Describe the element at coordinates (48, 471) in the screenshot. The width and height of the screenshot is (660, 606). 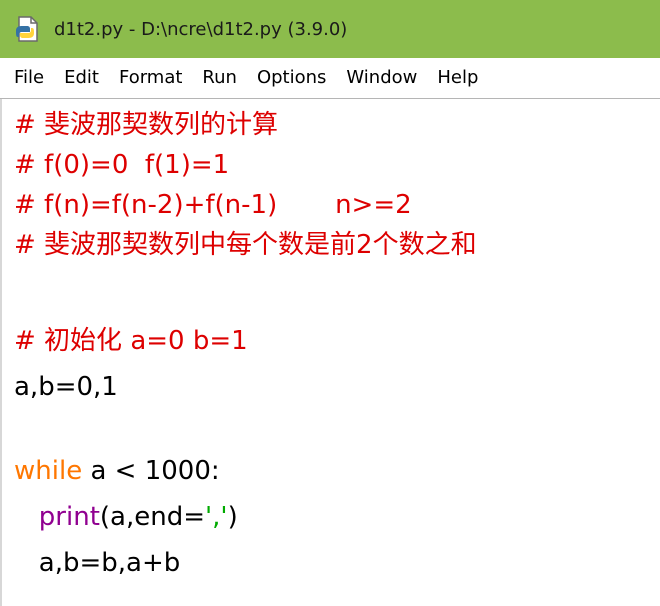
I see `keyword-while: while` at that location.